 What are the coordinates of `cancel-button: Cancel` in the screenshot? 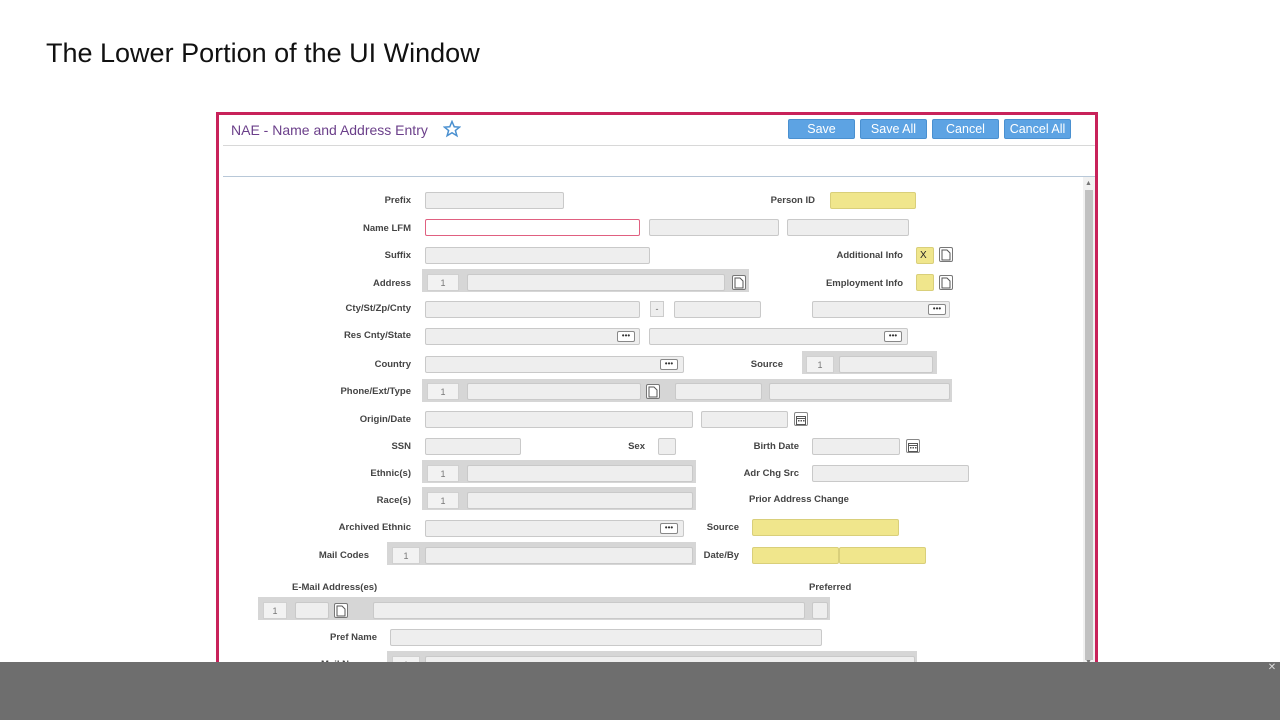 It's located at (965, 129).